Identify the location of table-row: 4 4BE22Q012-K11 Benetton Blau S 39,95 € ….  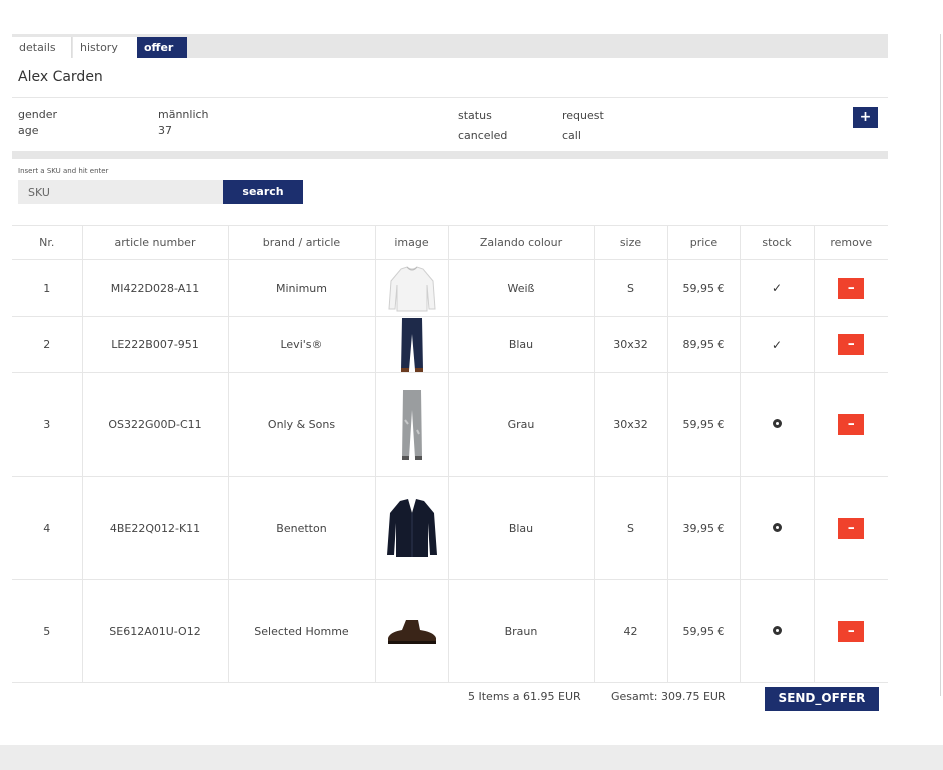
(450, 528).